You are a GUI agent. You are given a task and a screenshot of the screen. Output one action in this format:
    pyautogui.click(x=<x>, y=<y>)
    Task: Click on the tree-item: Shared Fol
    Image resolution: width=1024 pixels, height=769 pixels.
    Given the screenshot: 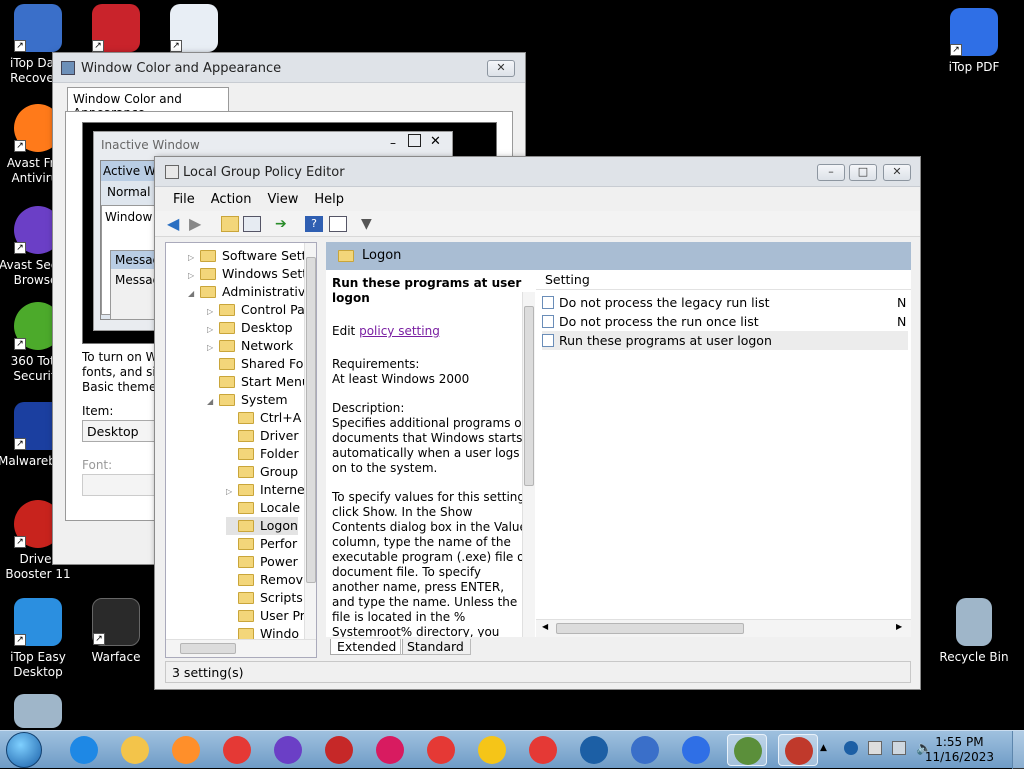 What is the action you would take?
    pyautogui.click(x=257, y=364)
    